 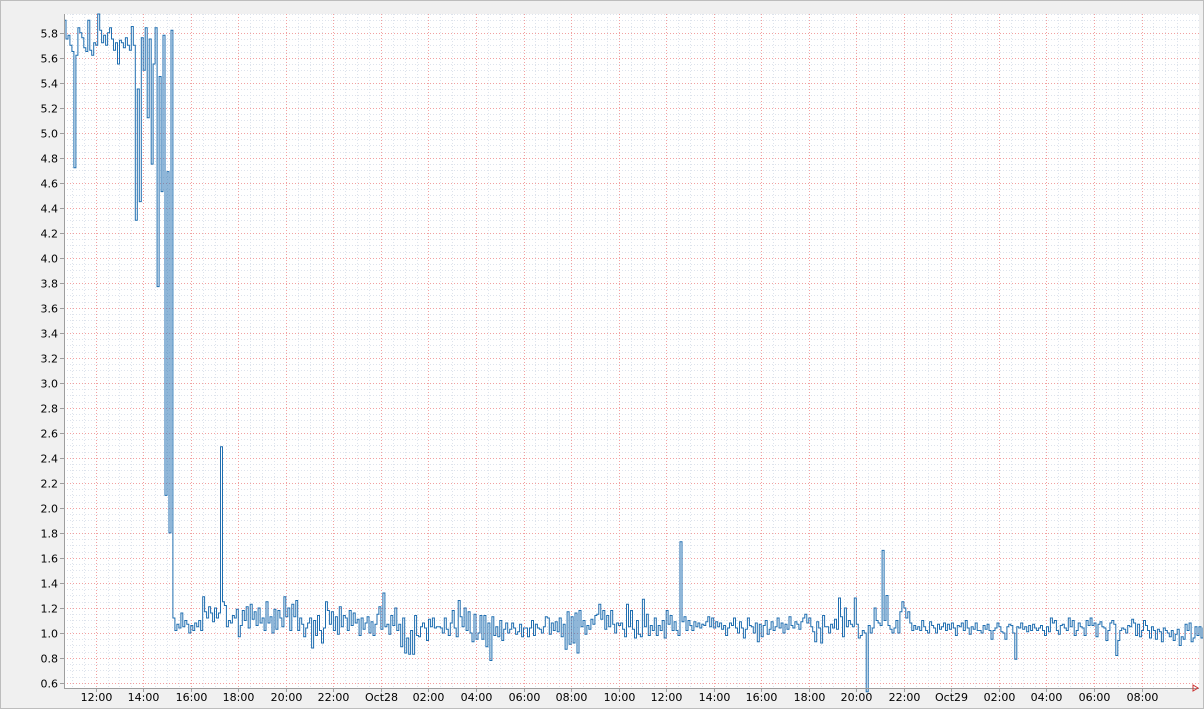 I want to click on y-tick-label: 2.6, so click(x=50, y=434).